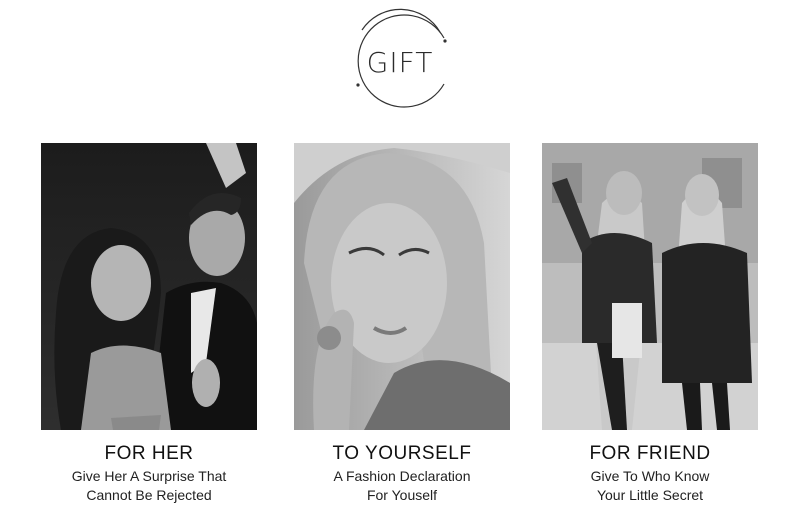  I want to click on page-title: GIFT, so click(400, 62).